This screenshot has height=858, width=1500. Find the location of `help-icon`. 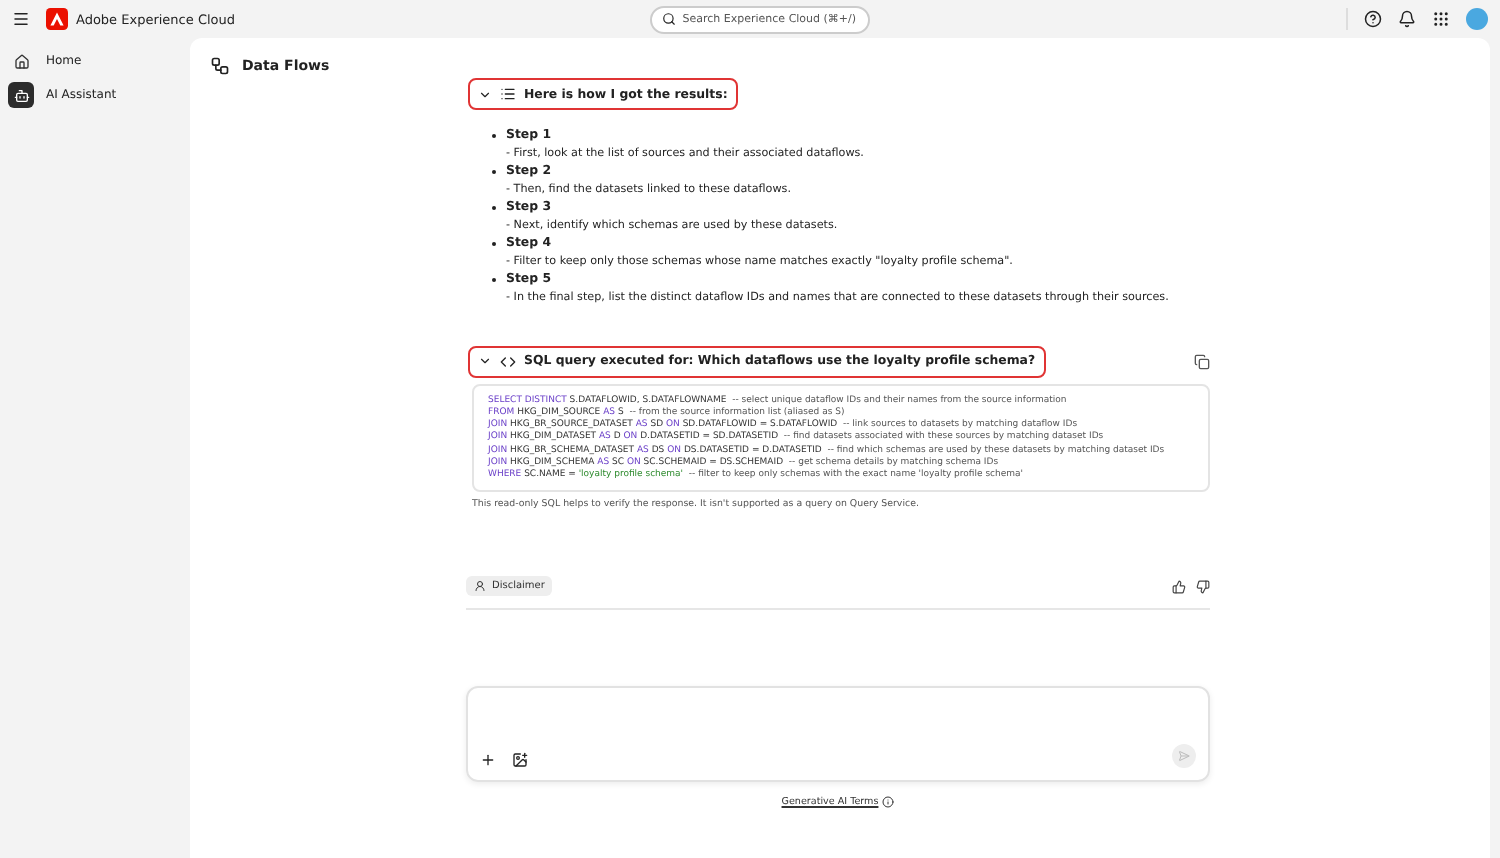

help-icon is located at coordinates (1372, 19).